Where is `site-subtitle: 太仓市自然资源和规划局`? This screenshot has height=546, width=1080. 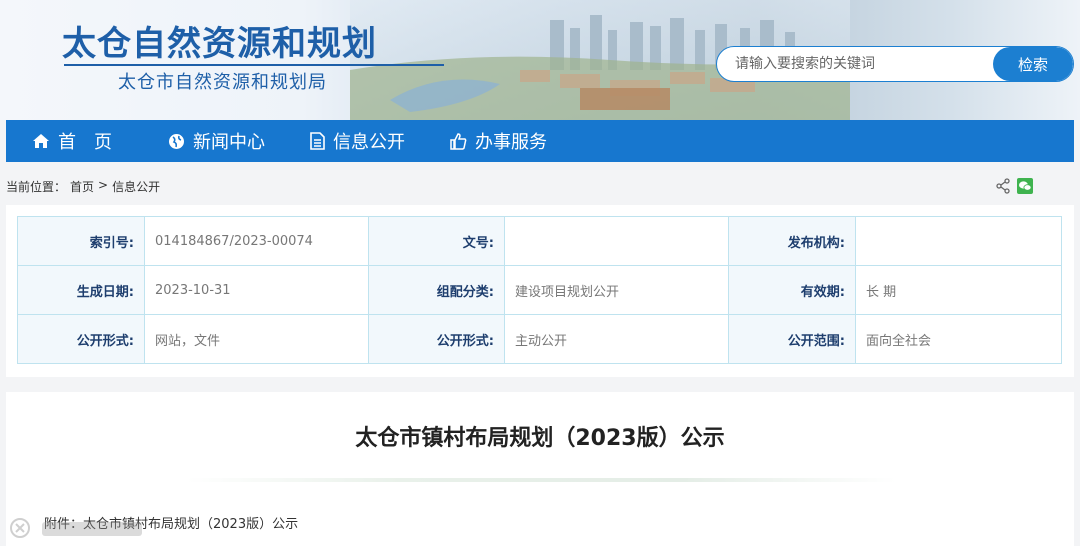
site-subtitle: 太仓市自然资源和规划局 is located at coordinates (222, 82).